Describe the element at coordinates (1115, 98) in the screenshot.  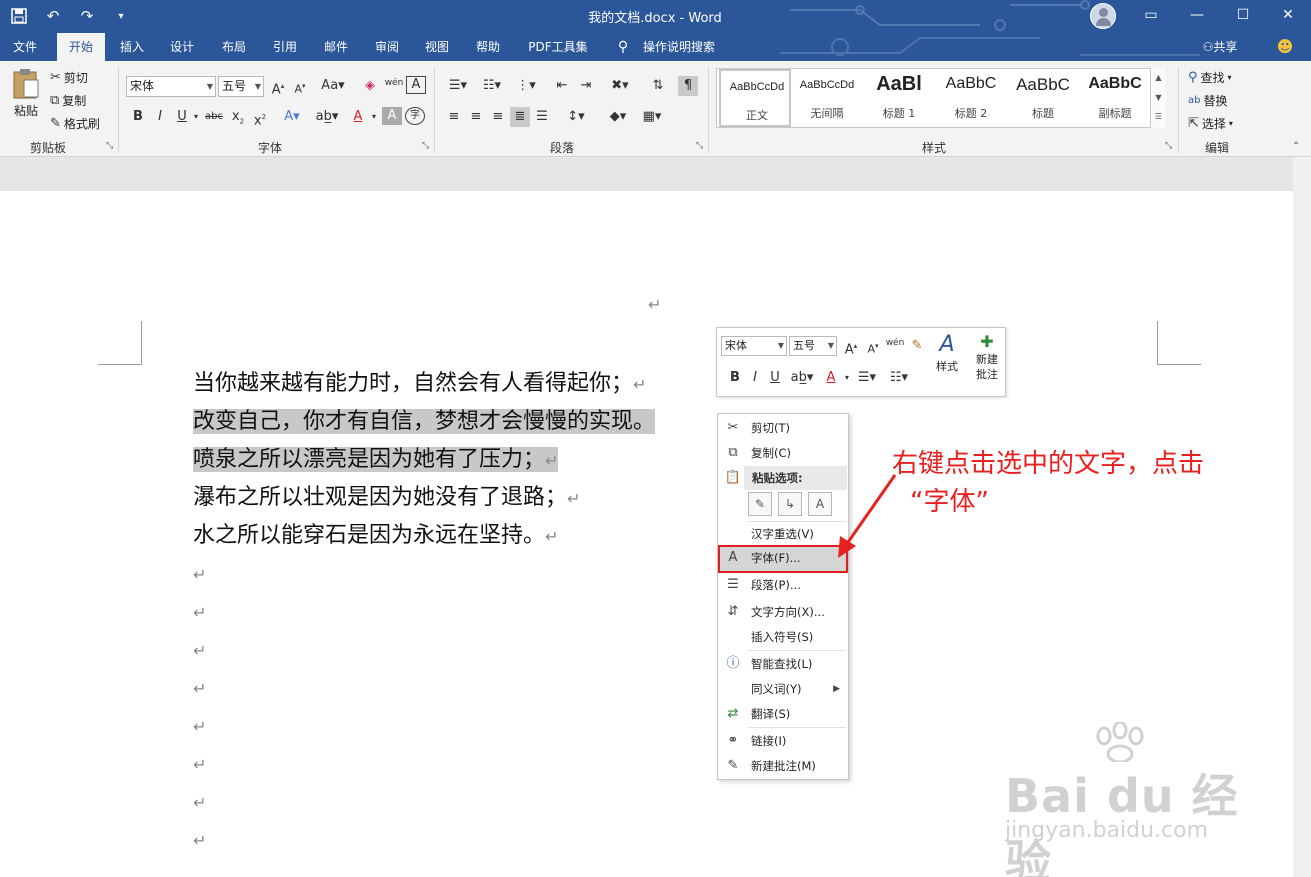
I see `style-subtitle: AaBbC 副标题` at that location.